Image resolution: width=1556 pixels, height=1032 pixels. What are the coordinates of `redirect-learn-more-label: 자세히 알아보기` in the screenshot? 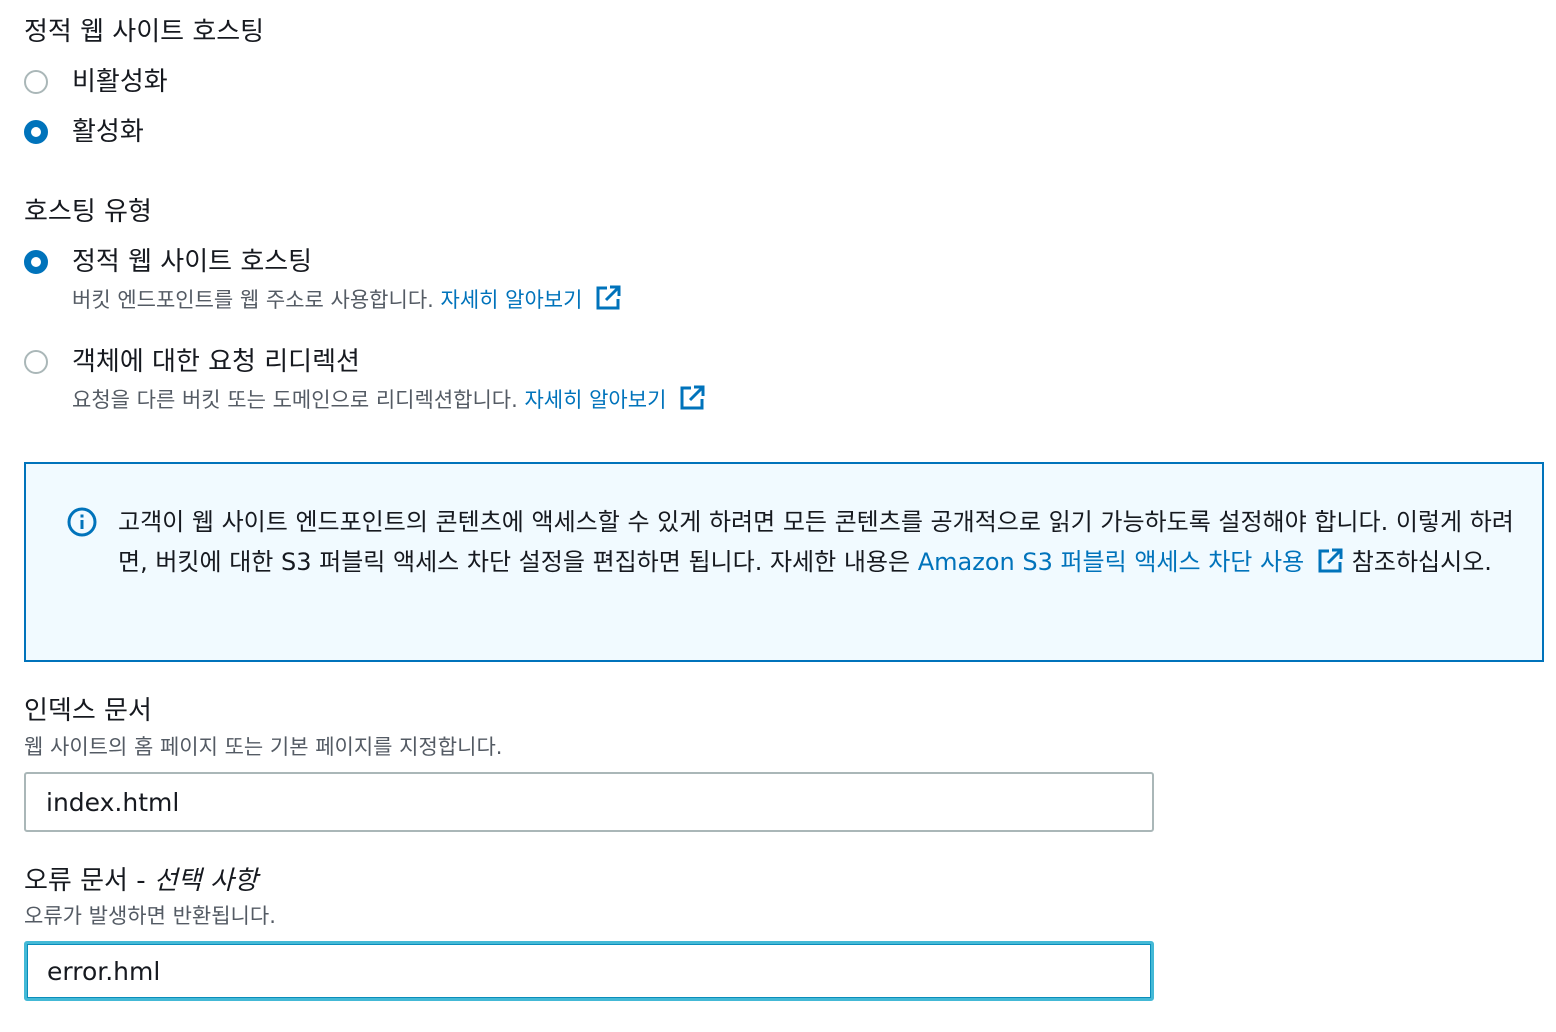 It's located at (595, 400).